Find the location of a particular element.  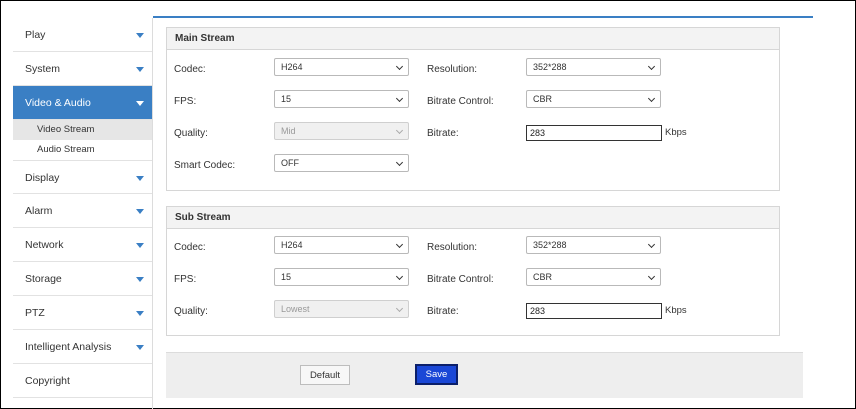

sidebar-item-play: Play is located at coordinates (82, 35).